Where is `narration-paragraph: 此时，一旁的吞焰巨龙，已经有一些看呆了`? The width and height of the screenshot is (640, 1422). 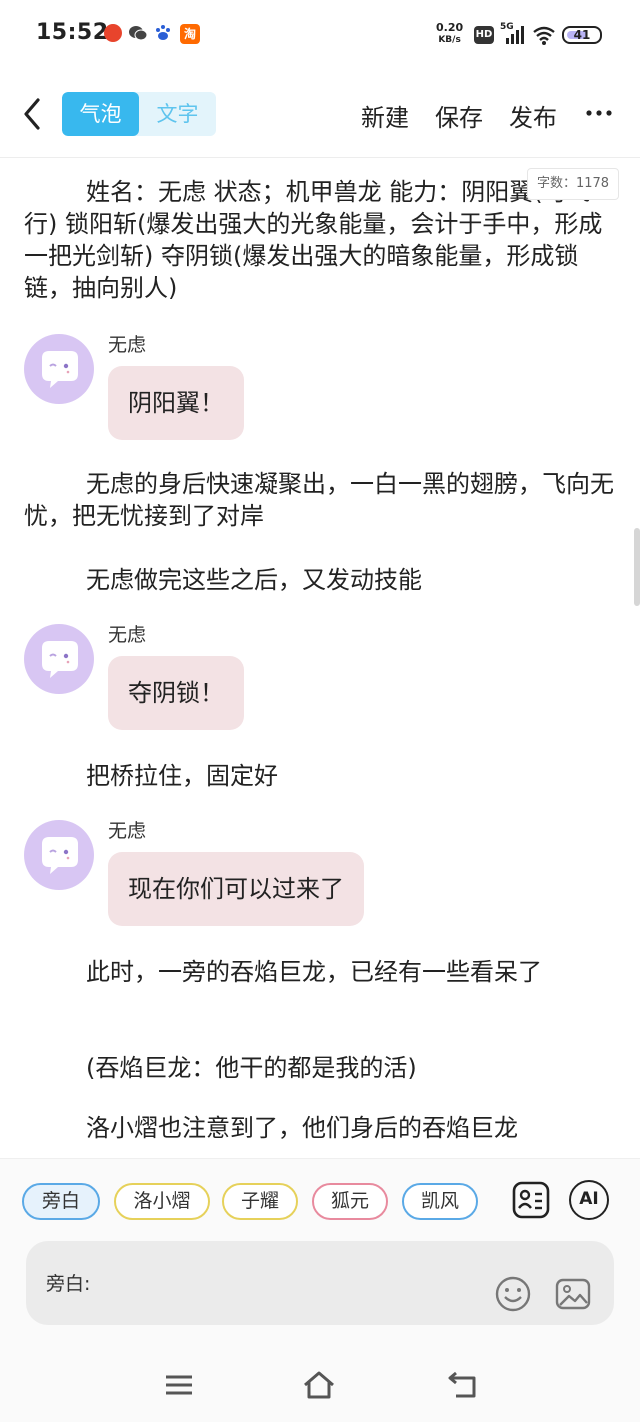 narration-paragraph: 此时，一旁的吞焰巨龙，已经有一些看呆了 is located at coordinates (320, 972).